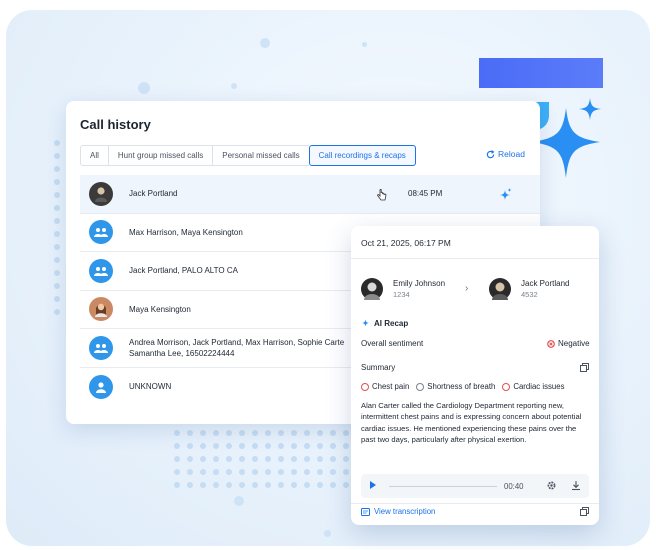  I want to click on tab-hunt-group-missed: Hunt group missed calls, so click(160, 155).